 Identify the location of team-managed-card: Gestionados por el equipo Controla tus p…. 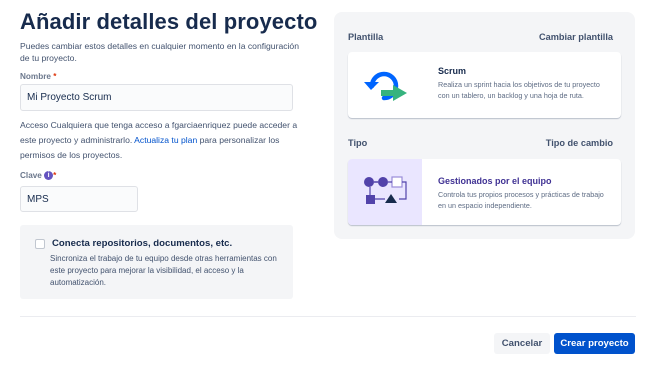
(484, 192).